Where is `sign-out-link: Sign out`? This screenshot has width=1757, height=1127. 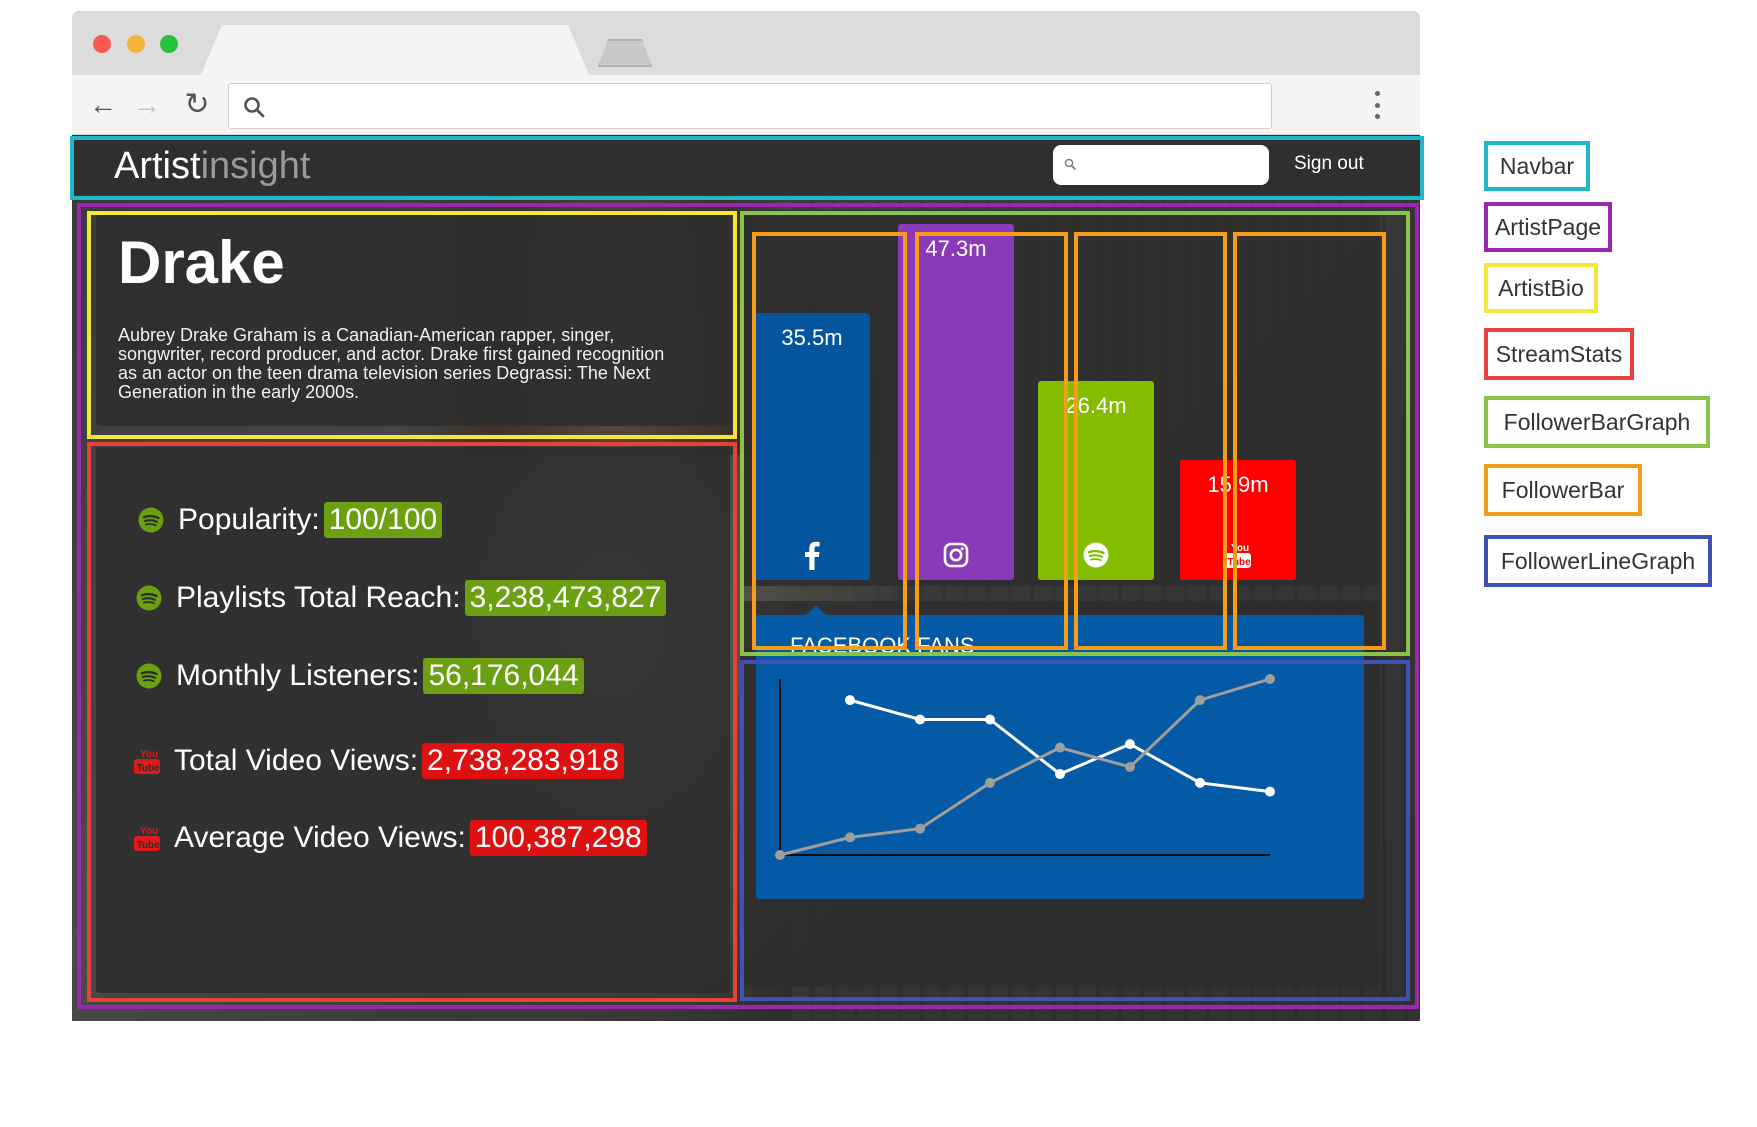 sign-out-link: Sign out is located at coordinates (1329, 164).